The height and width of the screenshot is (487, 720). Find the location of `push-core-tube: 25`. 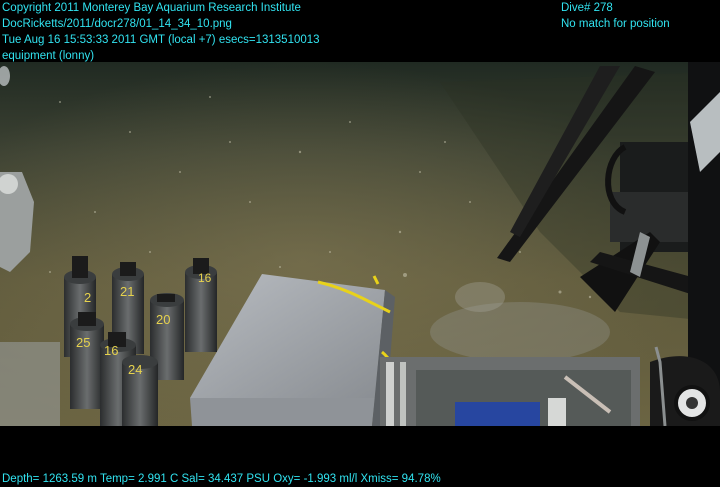

push-core-tube: 25 is located at coordinates (87, 360).